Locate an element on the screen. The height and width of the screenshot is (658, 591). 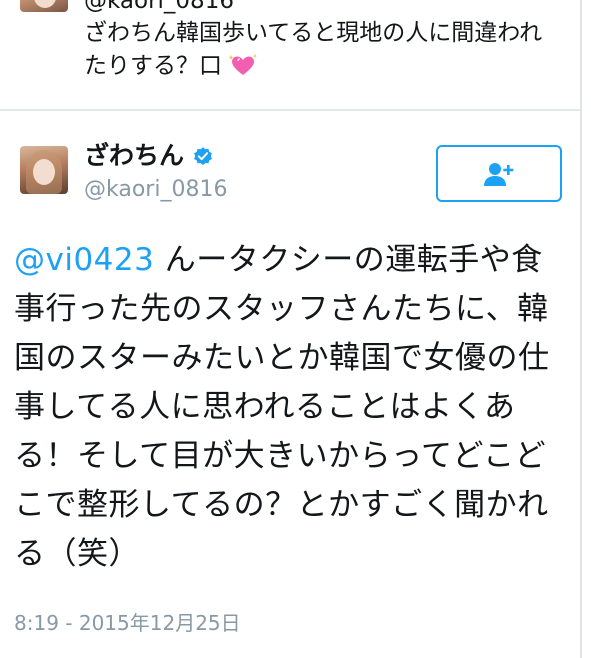
timestamp: 8:19 - 2015年12月25日 is located at coordinates (127, 623).